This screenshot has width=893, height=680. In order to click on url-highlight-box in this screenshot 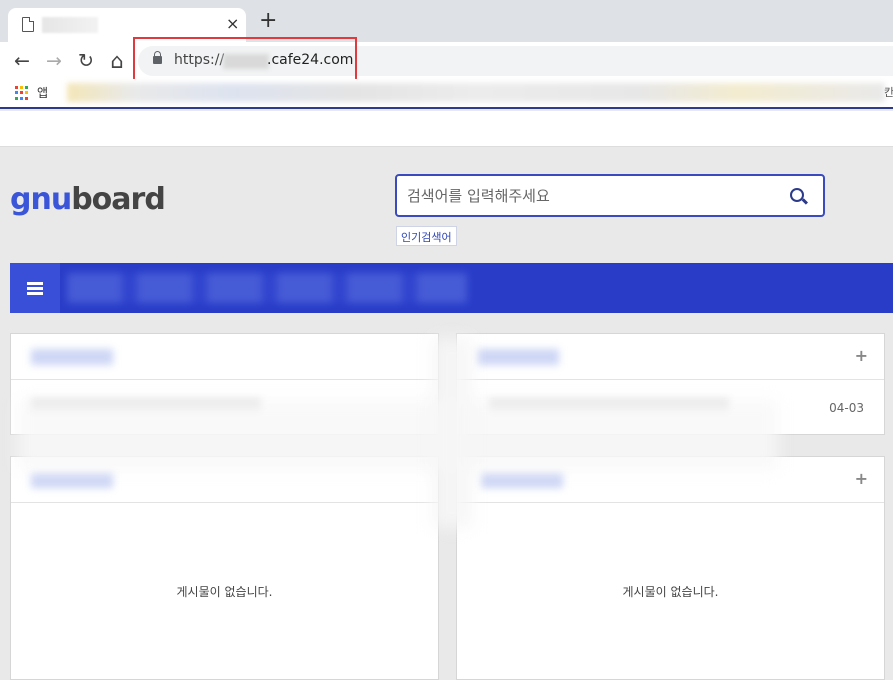, I will do `click(245, 60)`.